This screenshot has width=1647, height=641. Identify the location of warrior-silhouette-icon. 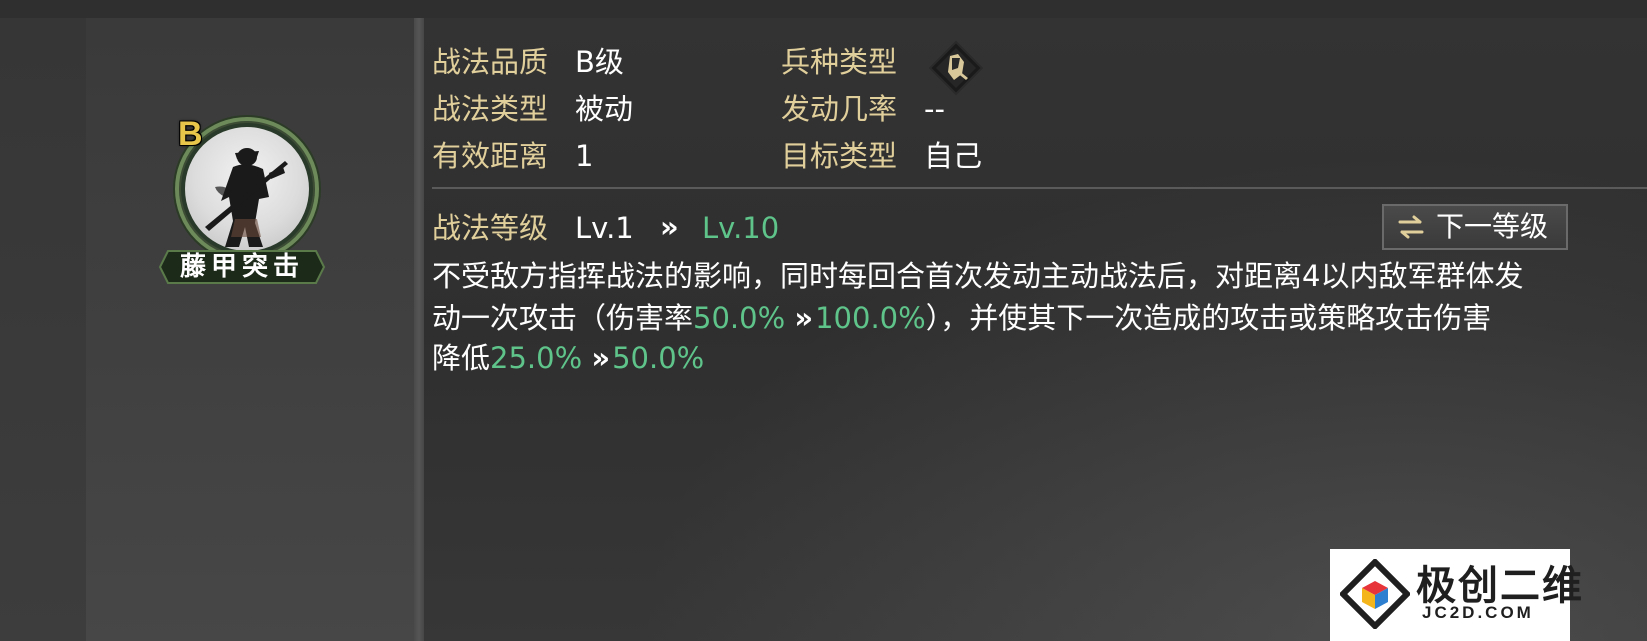
(246, 197).